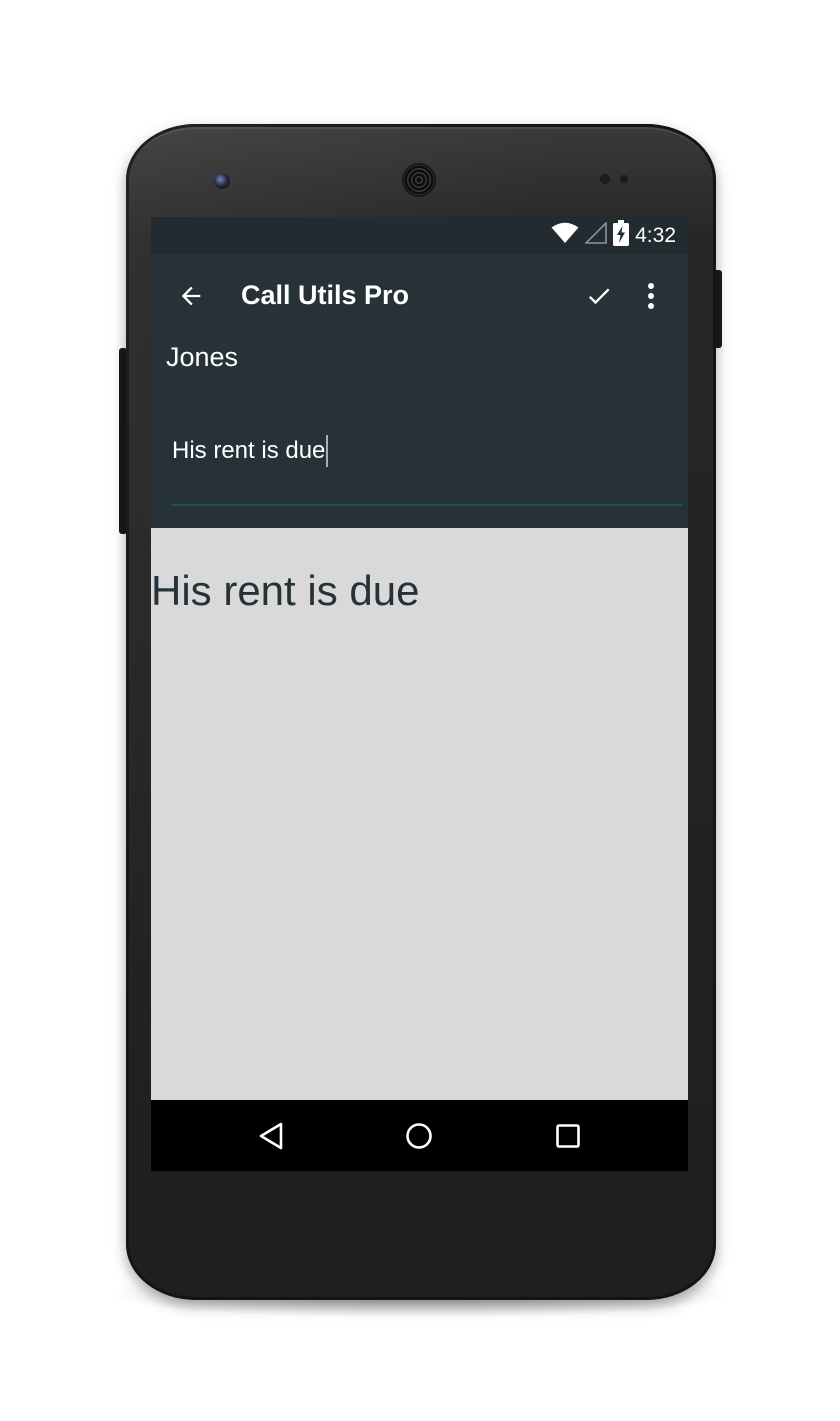 This screenshot has width=840, height=1421. I want to click on proximity-sensor, so click(605, 179).